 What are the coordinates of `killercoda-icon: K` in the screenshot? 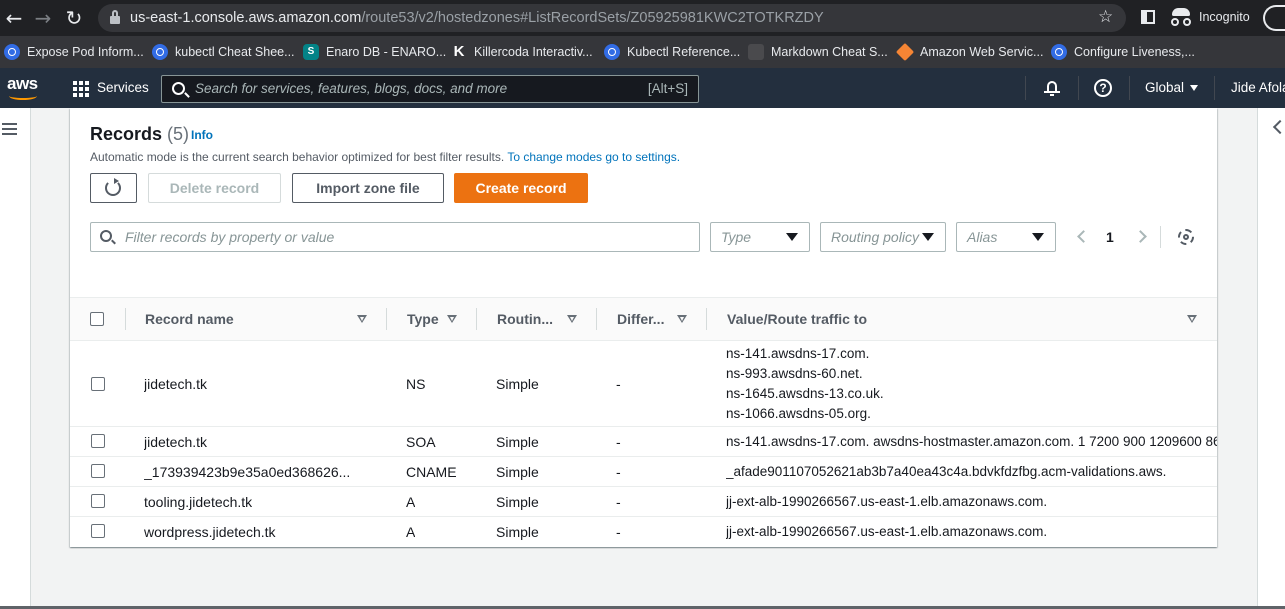 It's located at (459, 51).